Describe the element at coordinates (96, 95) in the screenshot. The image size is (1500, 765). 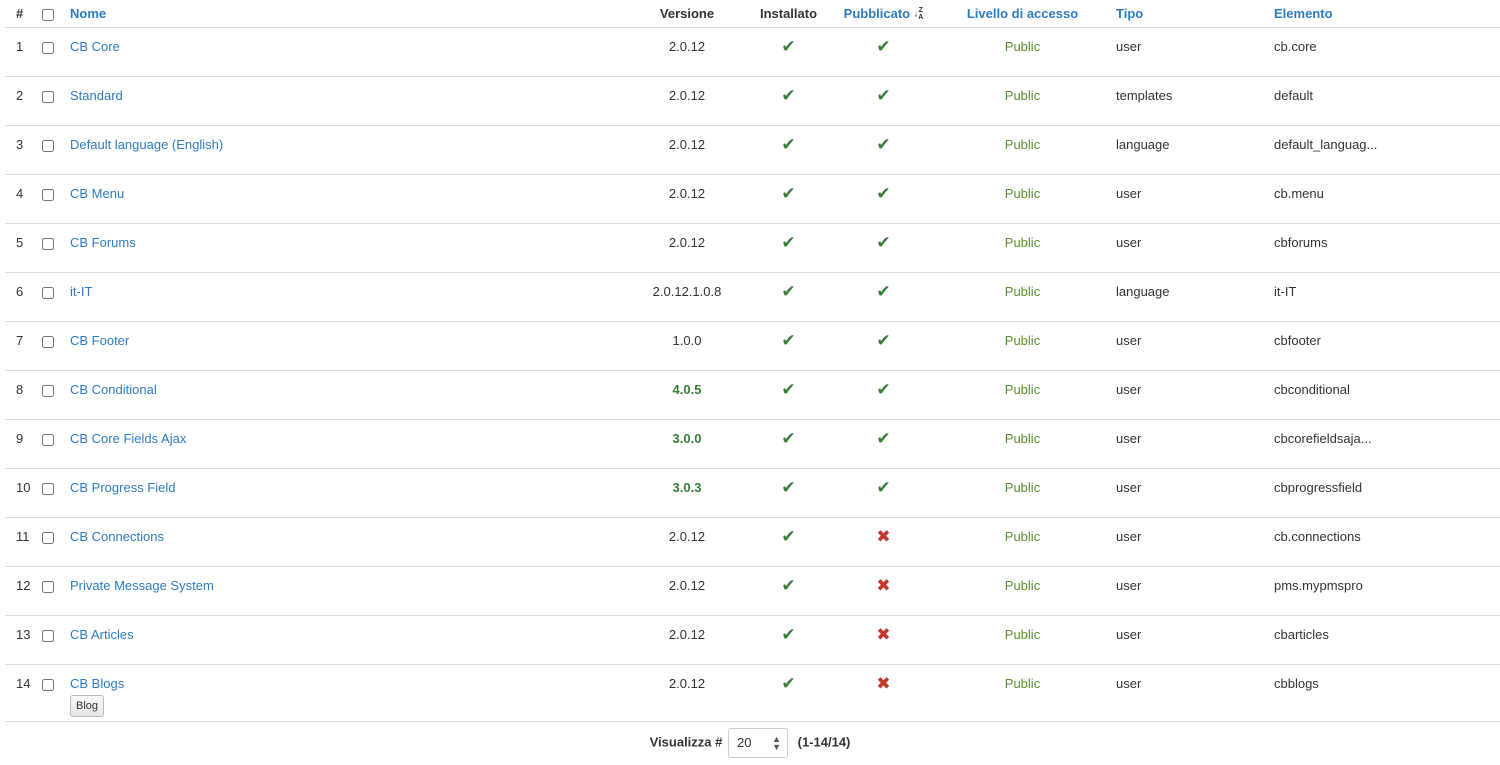
I see `row-name-link: Standard` at that location.